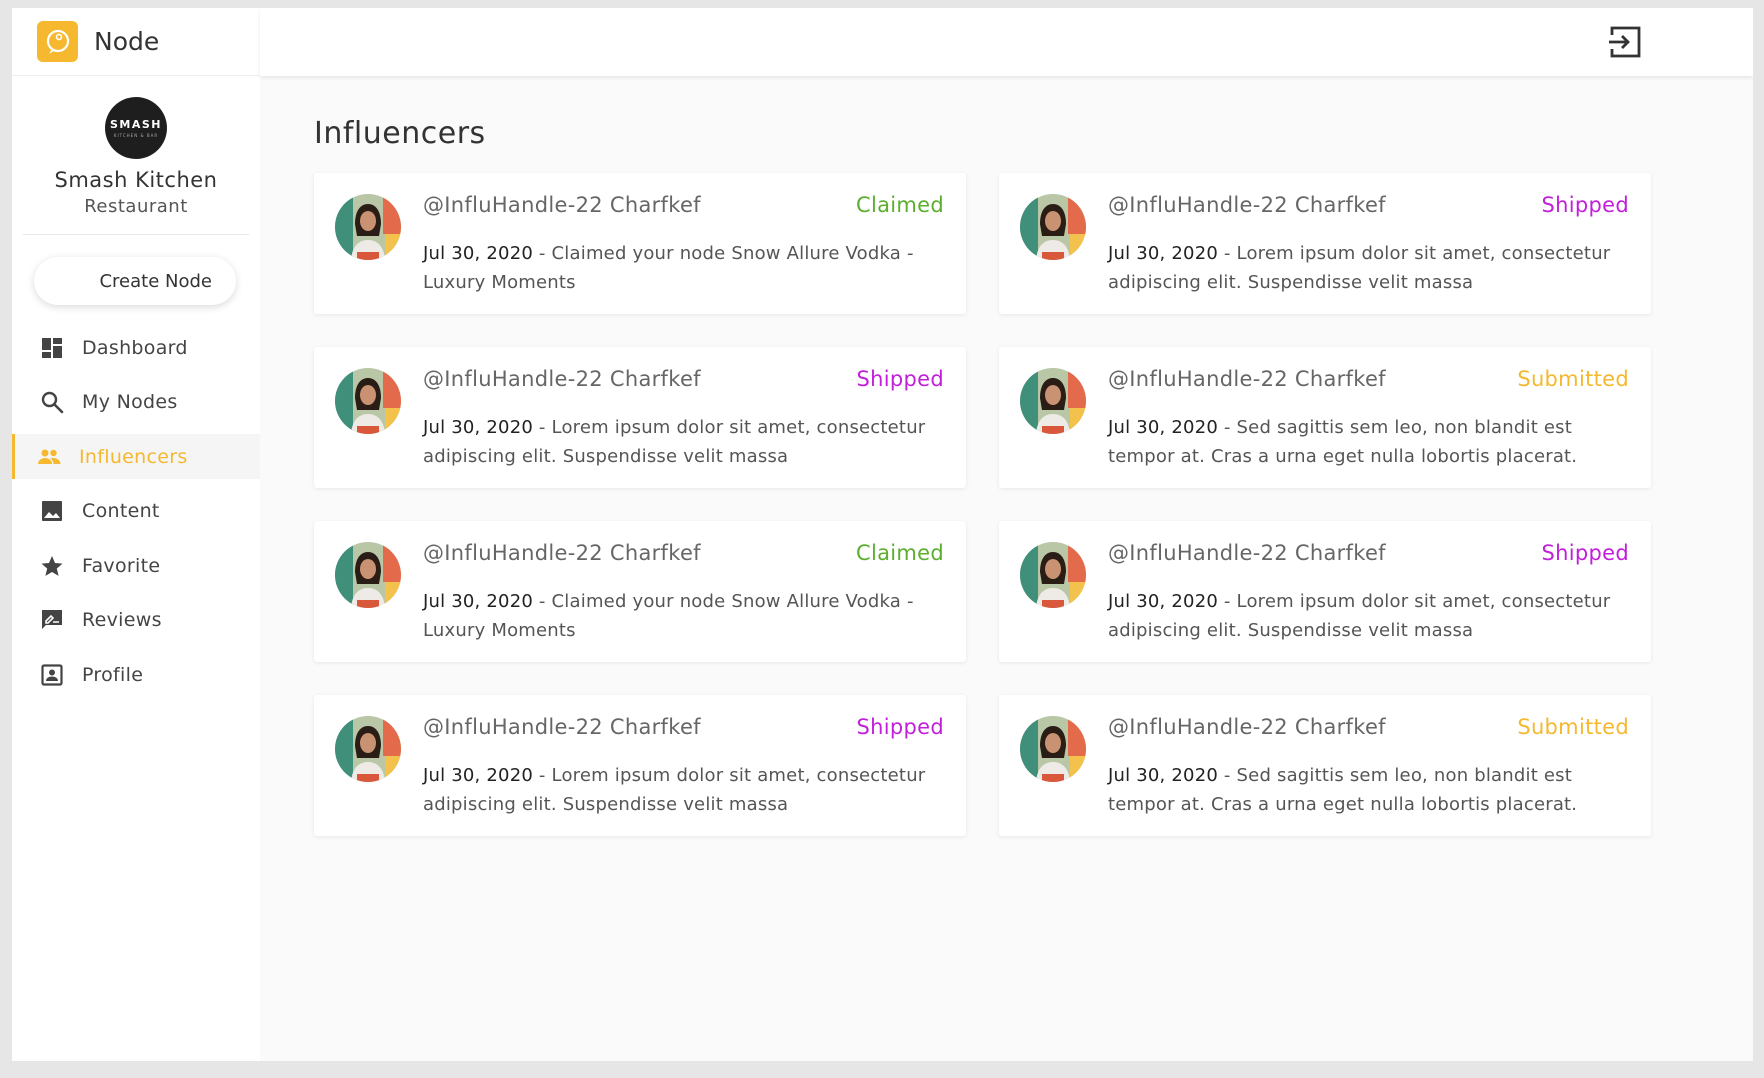 This screenshot has width=1764, height=1078. I want to click on sidebar-item-label: Influencers, so click(133, 456).